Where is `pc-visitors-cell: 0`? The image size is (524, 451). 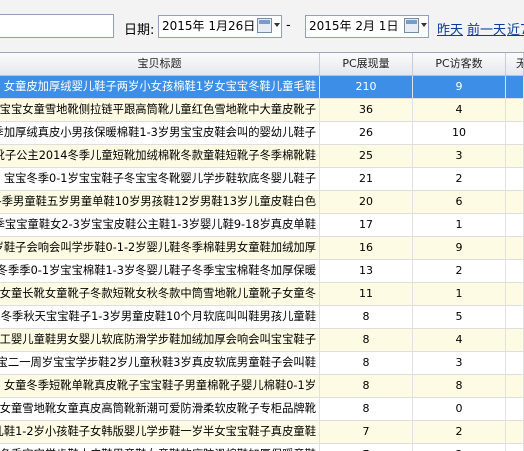 pc-visitors-cell: 0 is located at coordinates (459, 409).